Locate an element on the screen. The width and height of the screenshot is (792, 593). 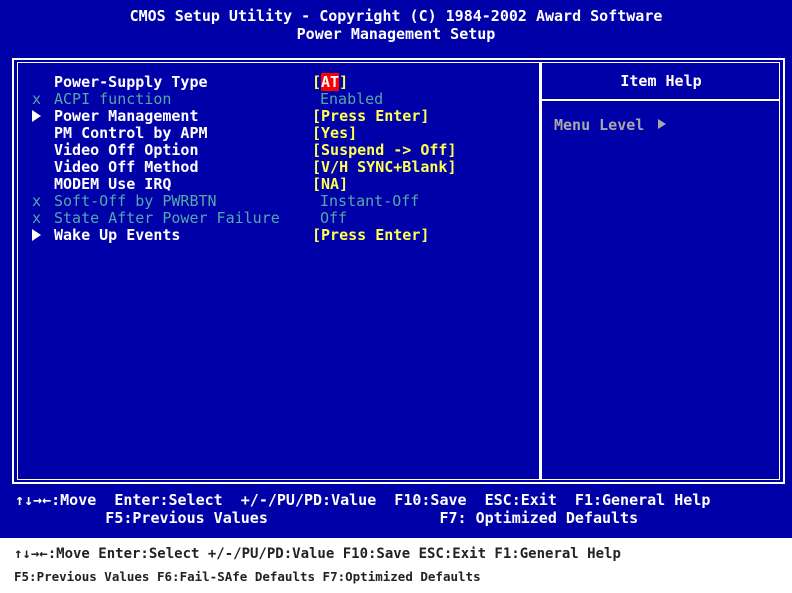
setting-label: MODEM Use IRQ is located at coordinates (113, 184).